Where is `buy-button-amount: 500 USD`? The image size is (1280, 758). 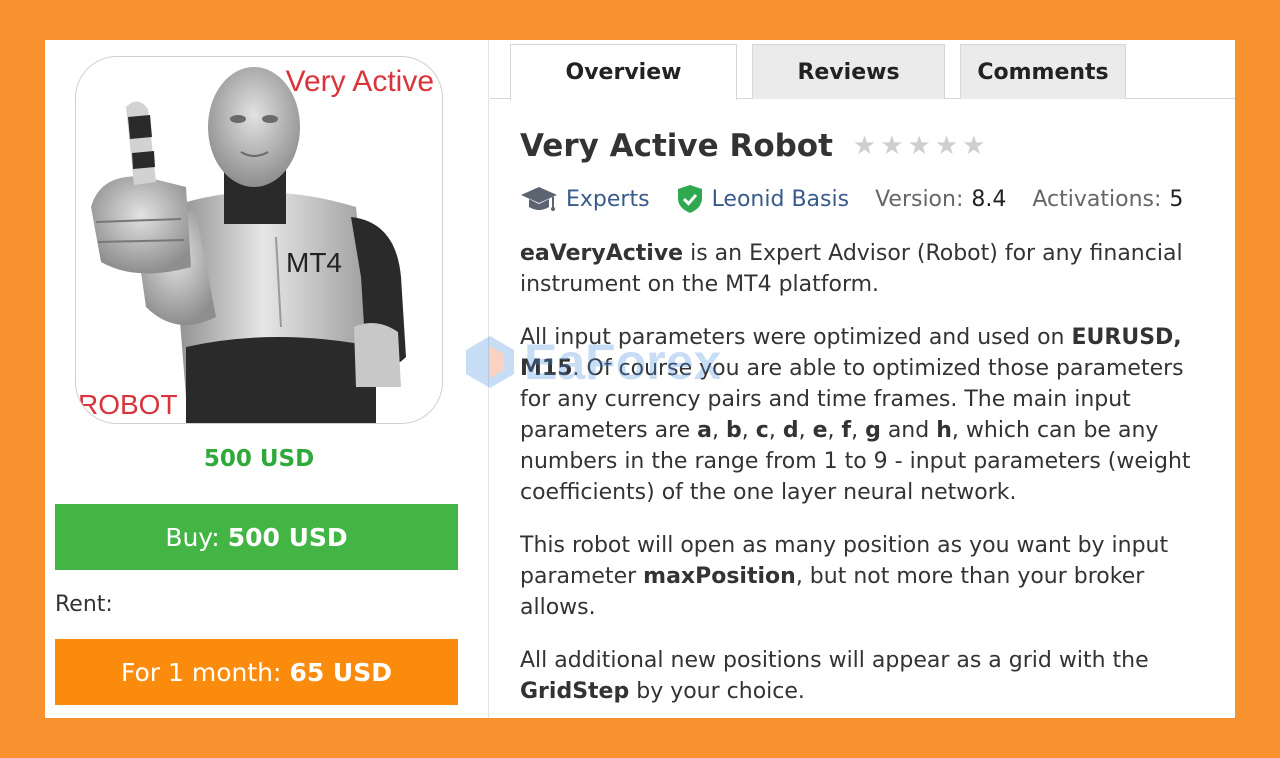
buy-button-amount: 500 USD is located at coordinates (287, 537).